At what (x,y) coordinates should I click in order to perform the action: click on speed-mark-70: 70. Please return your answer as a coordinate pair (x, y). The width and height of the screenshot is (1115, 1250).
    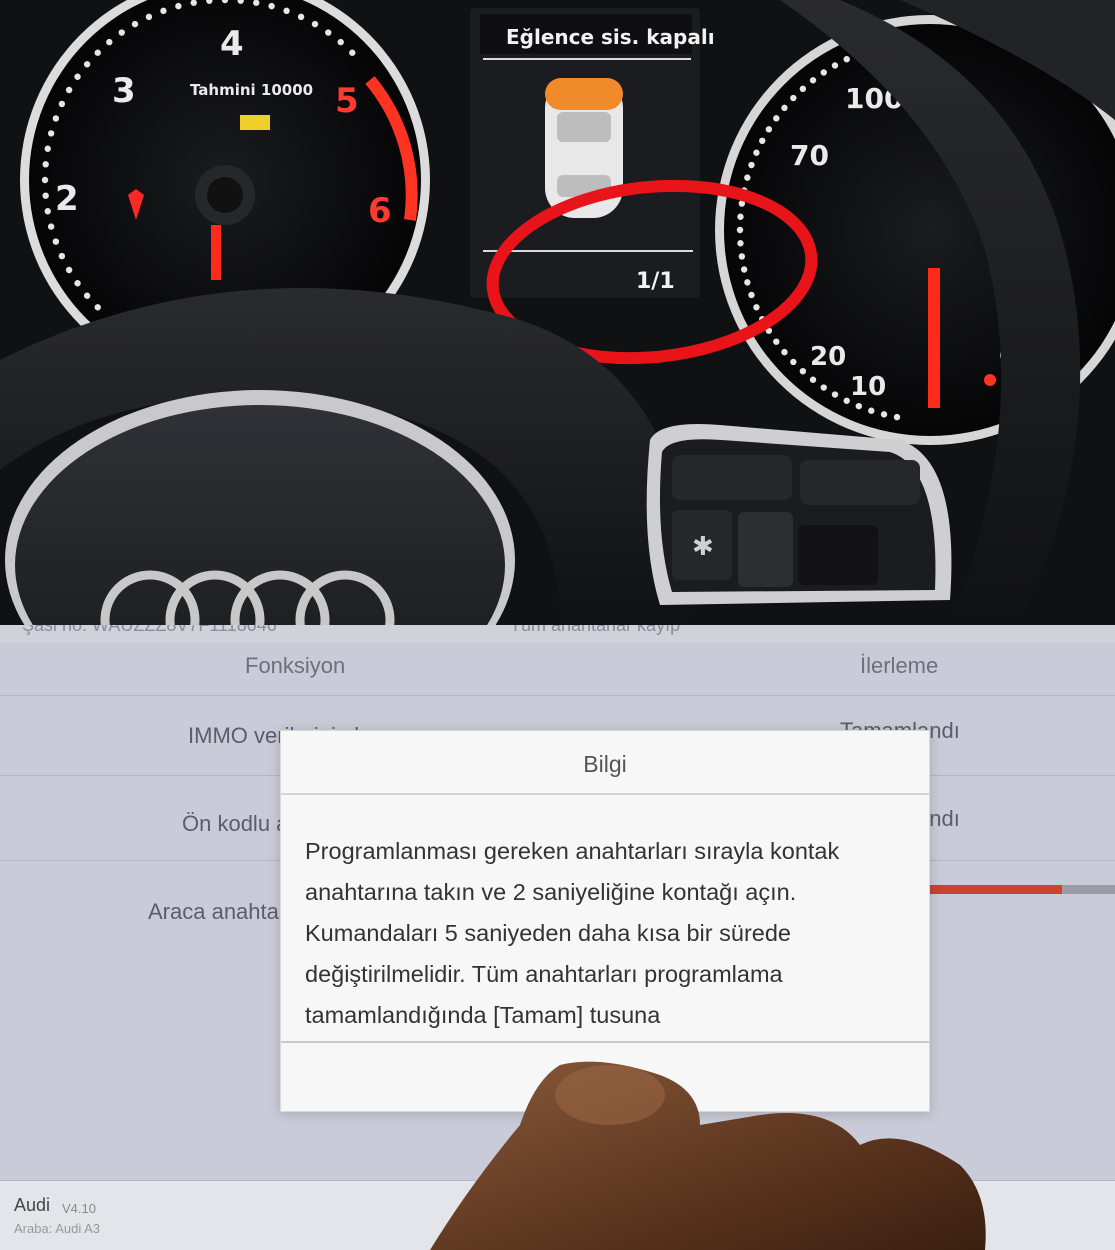
    Looking at the image, I should click on (809, 155).